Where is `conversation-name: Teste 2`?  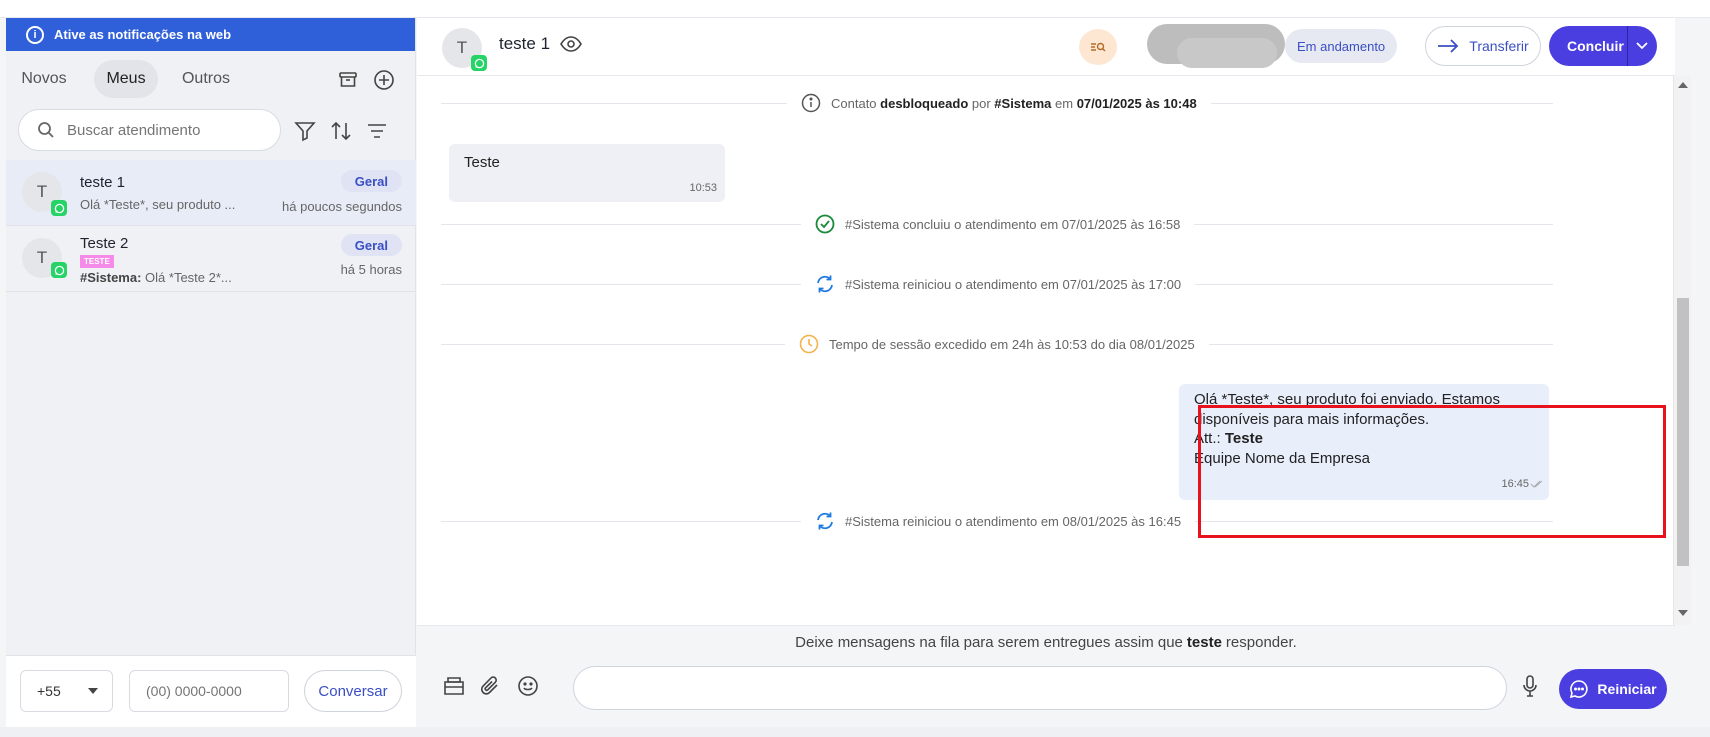 conversation-name: Teste 2 is located at coordinates (104, 243).